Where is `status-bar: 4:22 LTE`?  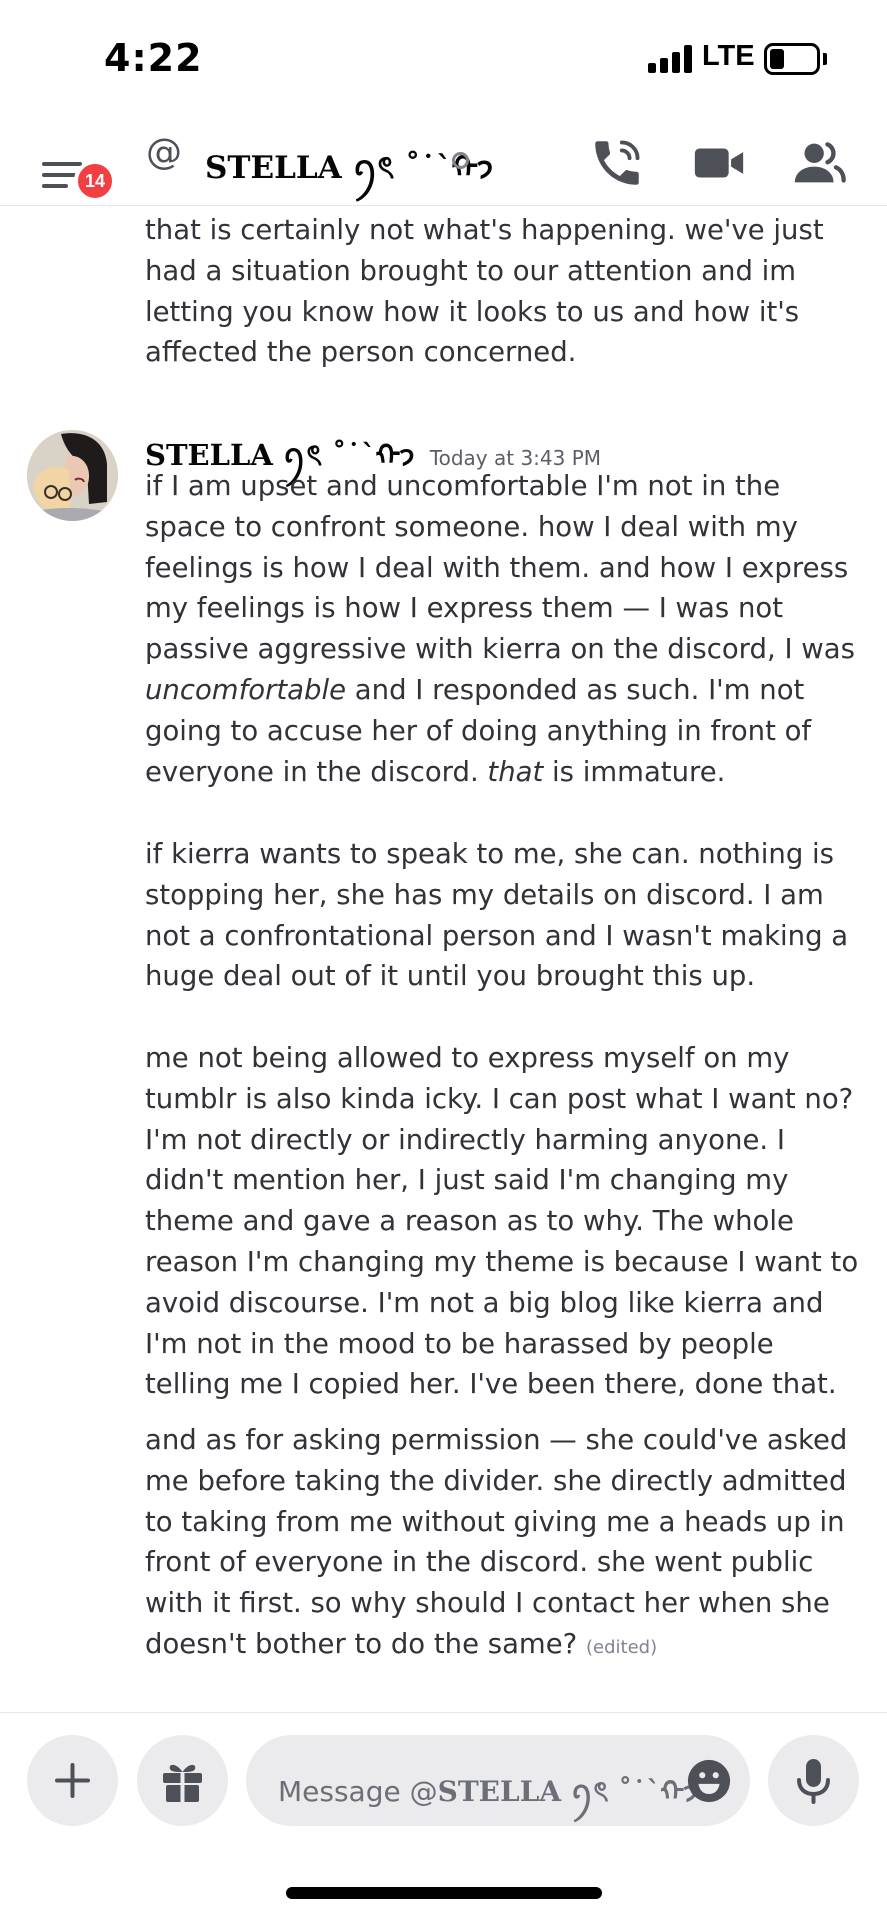
status-bar: 4:22 LTE is located at coordinates (443, 59).